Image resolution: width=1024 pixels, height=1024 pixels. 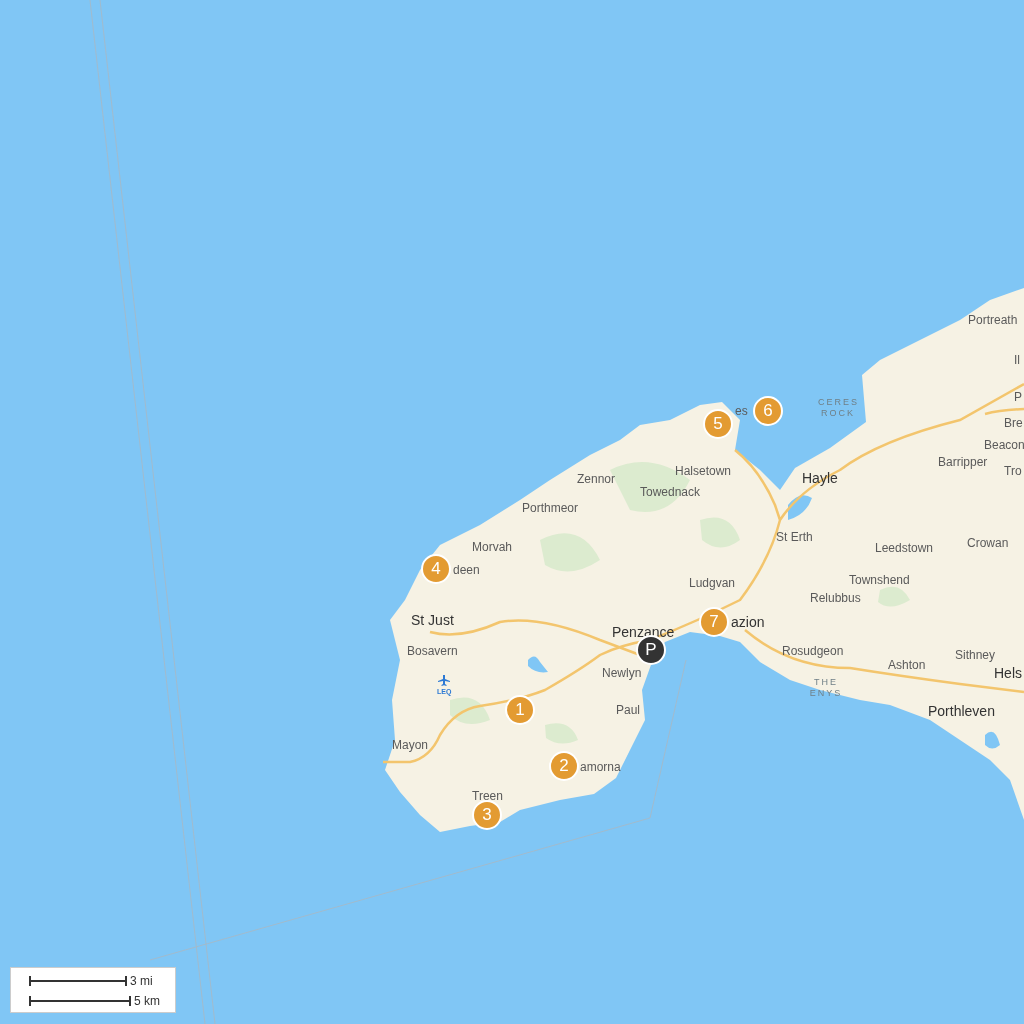 What do you see at coordinates (826, 688) in the screenshot?
I see `place-label: THE ENYS` at bounding box center [826, 688].